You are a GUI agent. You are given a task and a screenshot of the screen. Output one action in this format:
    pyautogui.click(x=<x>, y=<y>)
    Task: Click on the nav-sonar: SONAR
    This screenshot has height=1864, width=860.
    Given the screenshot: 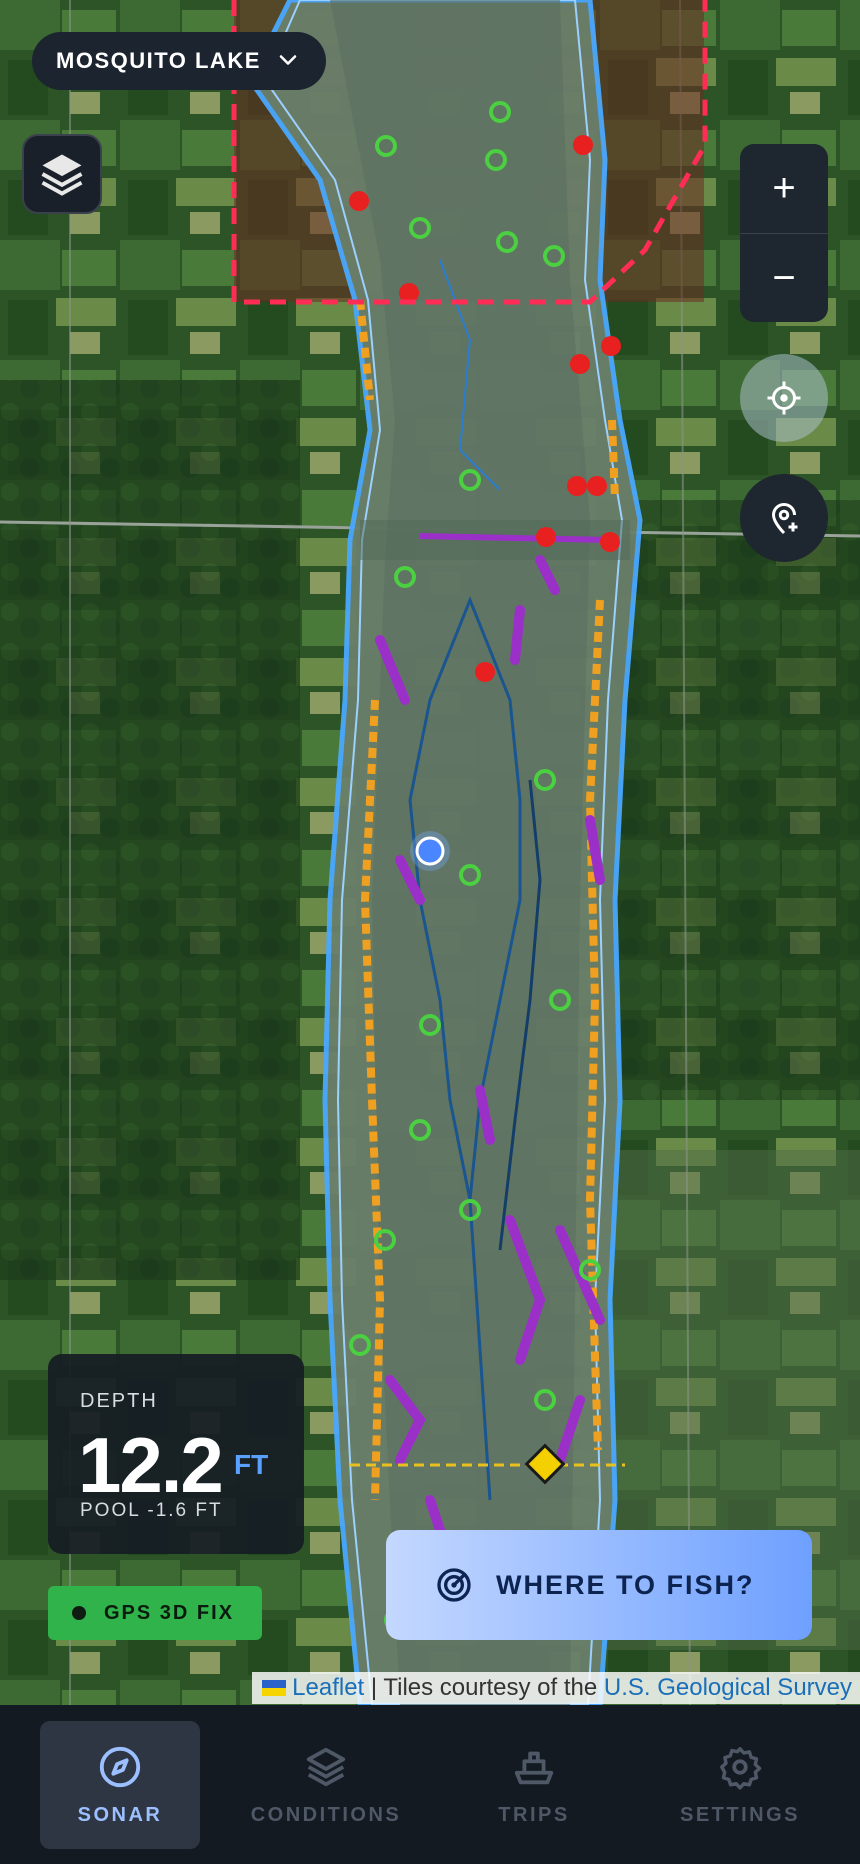 What is the action you would take?
    pyautogui.click(x=120, y=1785)
    